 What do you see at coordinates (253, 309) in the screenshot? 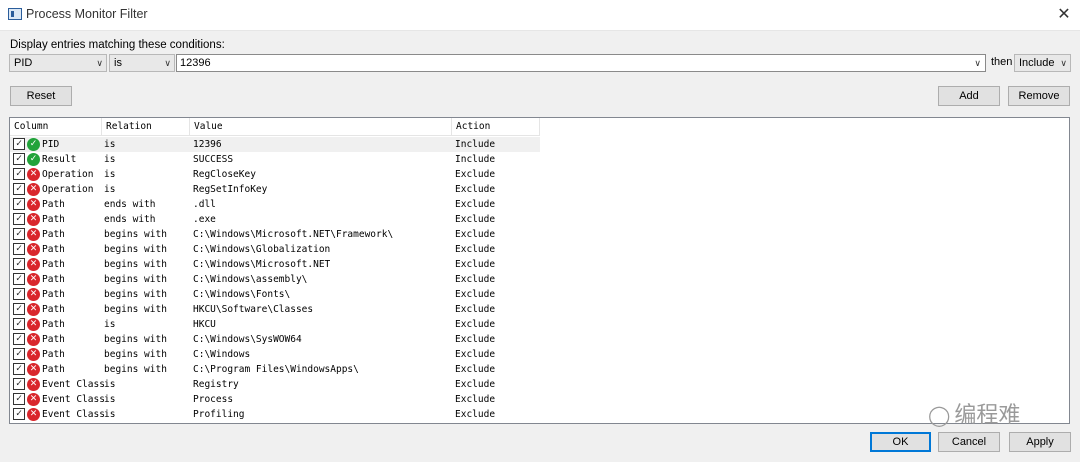
I see `row-value-cell: HKCU\Software\Classes` at bounding box center [253, 309].